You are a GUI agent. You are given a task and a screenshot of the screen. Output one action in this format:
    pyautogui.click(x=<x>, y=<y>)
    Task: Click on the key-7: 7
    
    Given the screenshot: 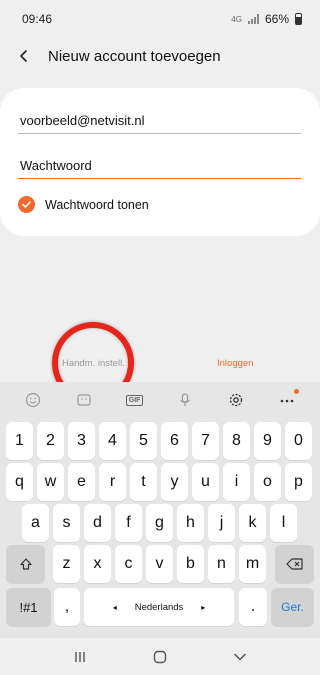 What is the action you would take?
    pyautogui.click(x=205, y=441)
    